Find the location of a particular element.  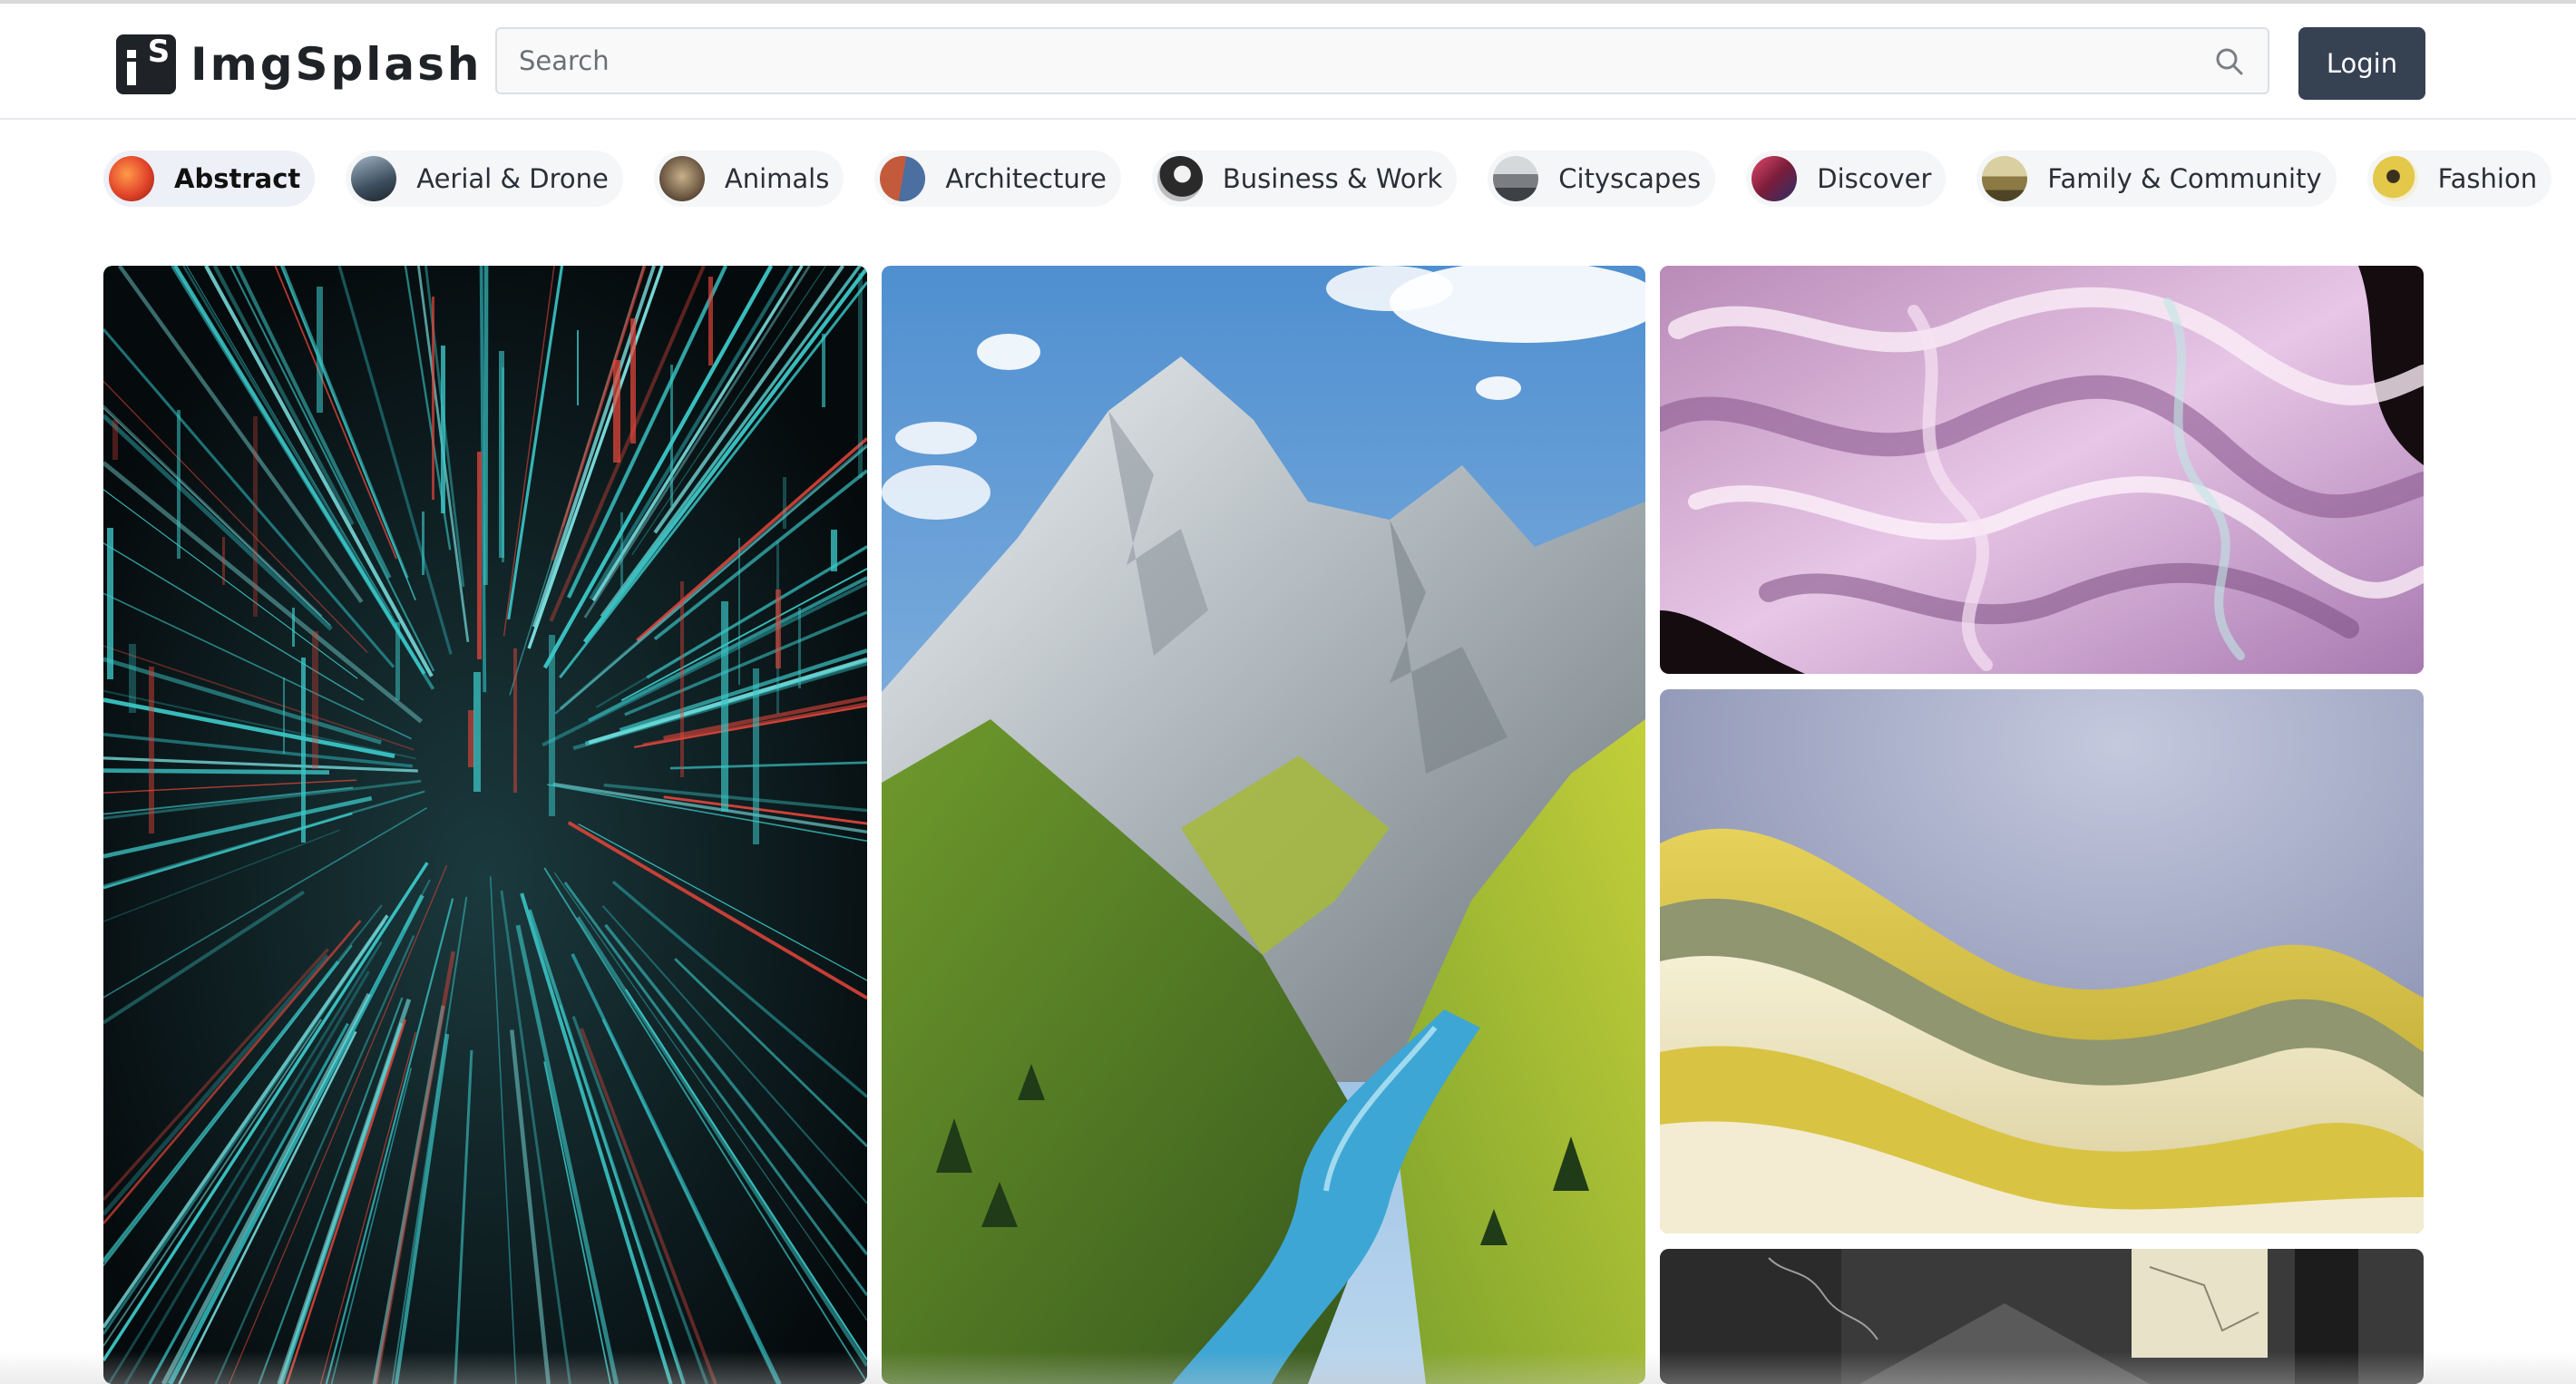

category-label: Discover is located at coordinates (1874, 178).